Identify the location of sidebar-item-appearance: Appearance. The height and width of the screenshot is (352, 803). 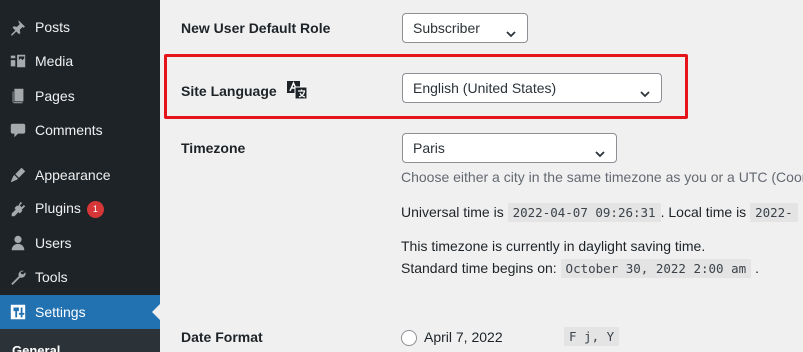
(80, 175).